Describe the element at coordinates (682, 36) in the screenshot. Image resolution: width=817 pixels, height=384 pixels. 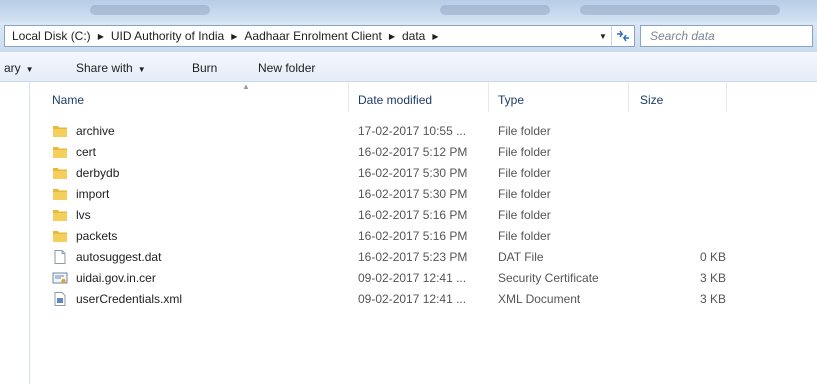
I see `search-placeholder: Search data` at that location.